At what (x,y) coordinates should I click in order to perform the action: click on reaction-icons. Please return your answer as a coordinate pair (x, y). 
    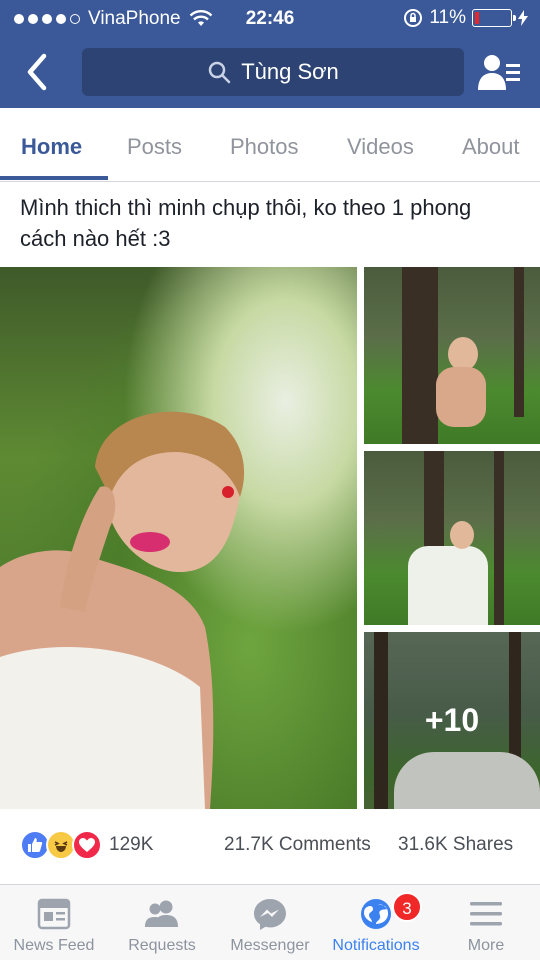
    Looking at the image, I should click on (62, 845).